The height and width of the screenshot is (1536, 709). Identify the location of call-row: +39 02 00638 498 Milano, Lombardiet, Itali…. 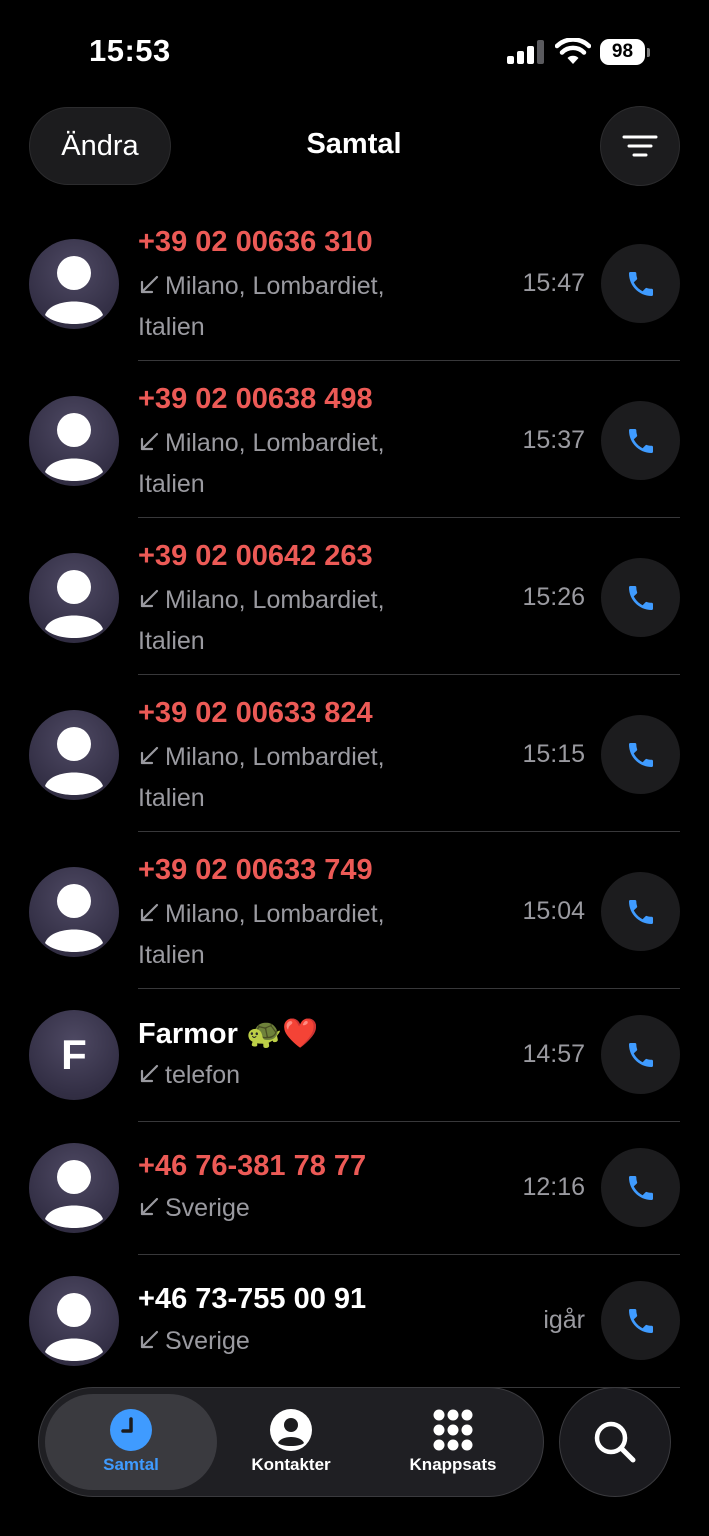
(354, 439).